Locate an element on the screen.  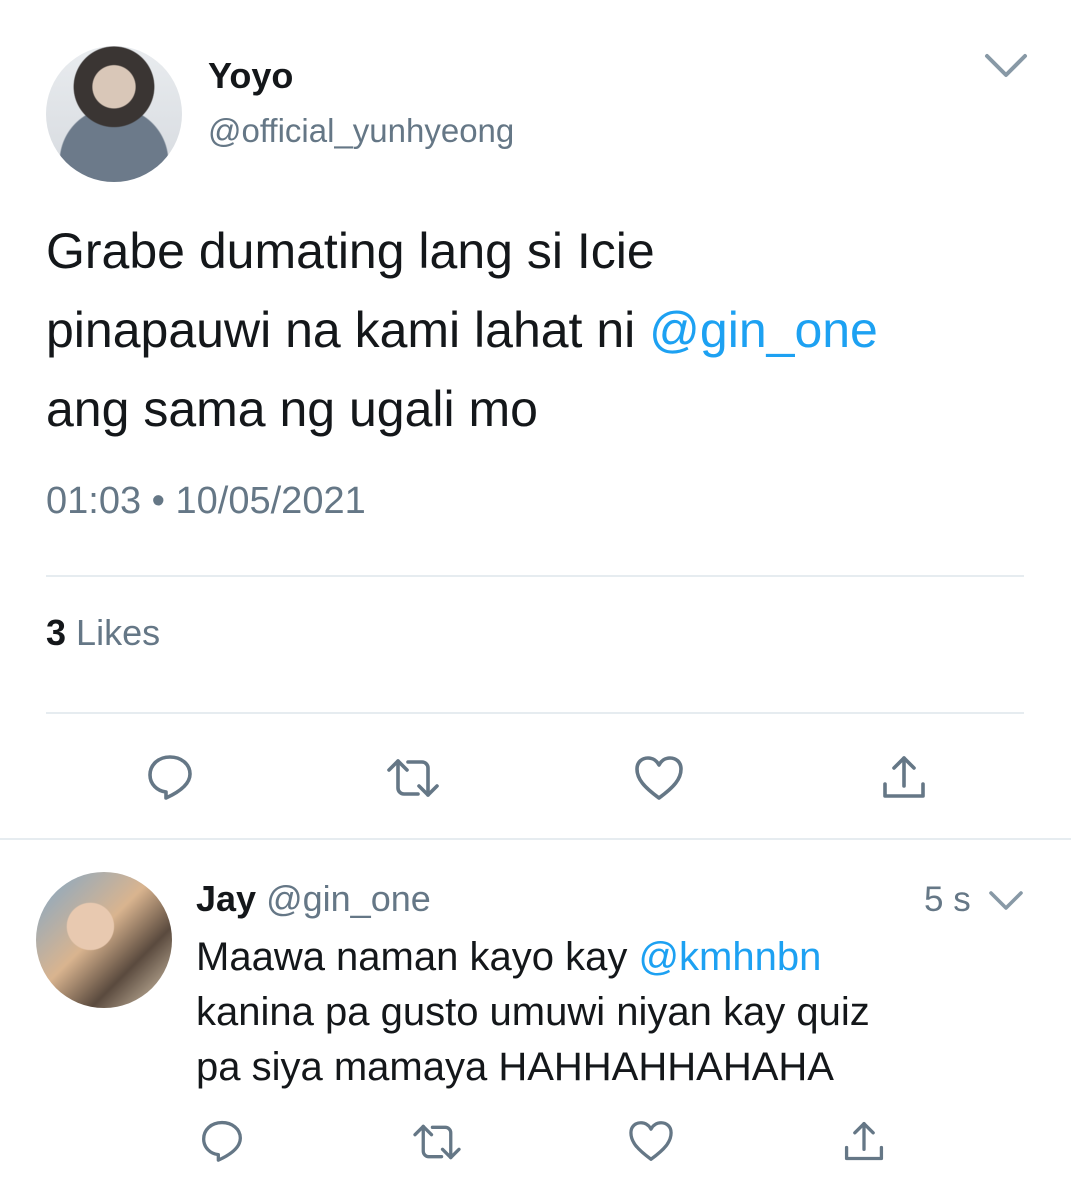
tweet-text-line: pinapauwi na kami lahat ni @gin_one is located at coordinates (546, 330).